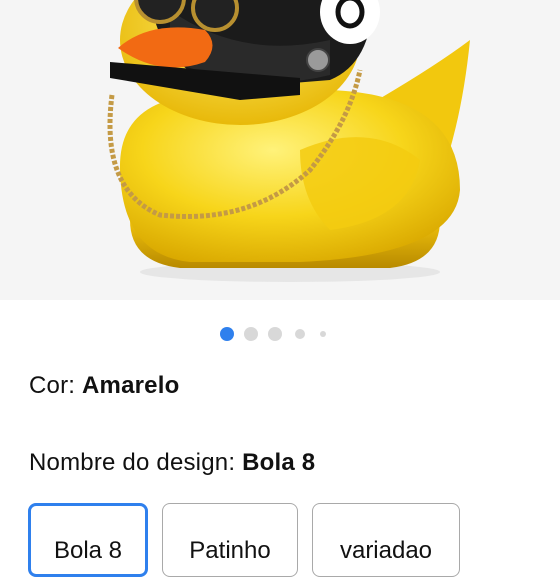 The height and width of the screenshot is (577, 560). Describe the element at coordinates (88, 540) in the screenshot. I see `design-option-bola-8: Bola 8` at that location.